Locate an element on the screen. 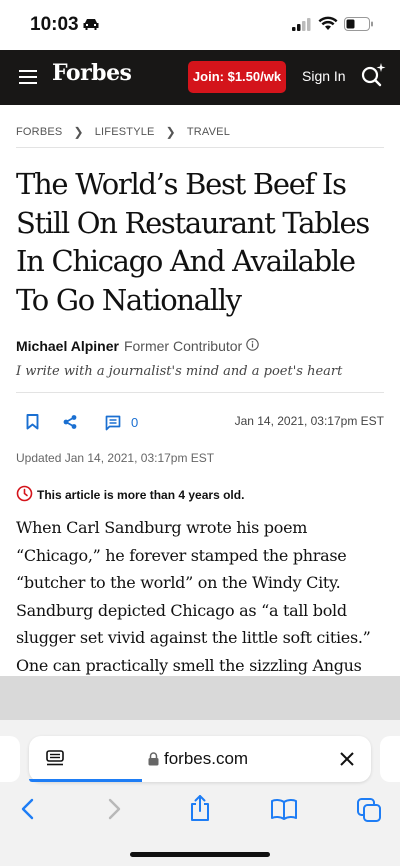 The width and height of the screenshot is (400, 866). menu-icon is located at coordinates (28, 79).